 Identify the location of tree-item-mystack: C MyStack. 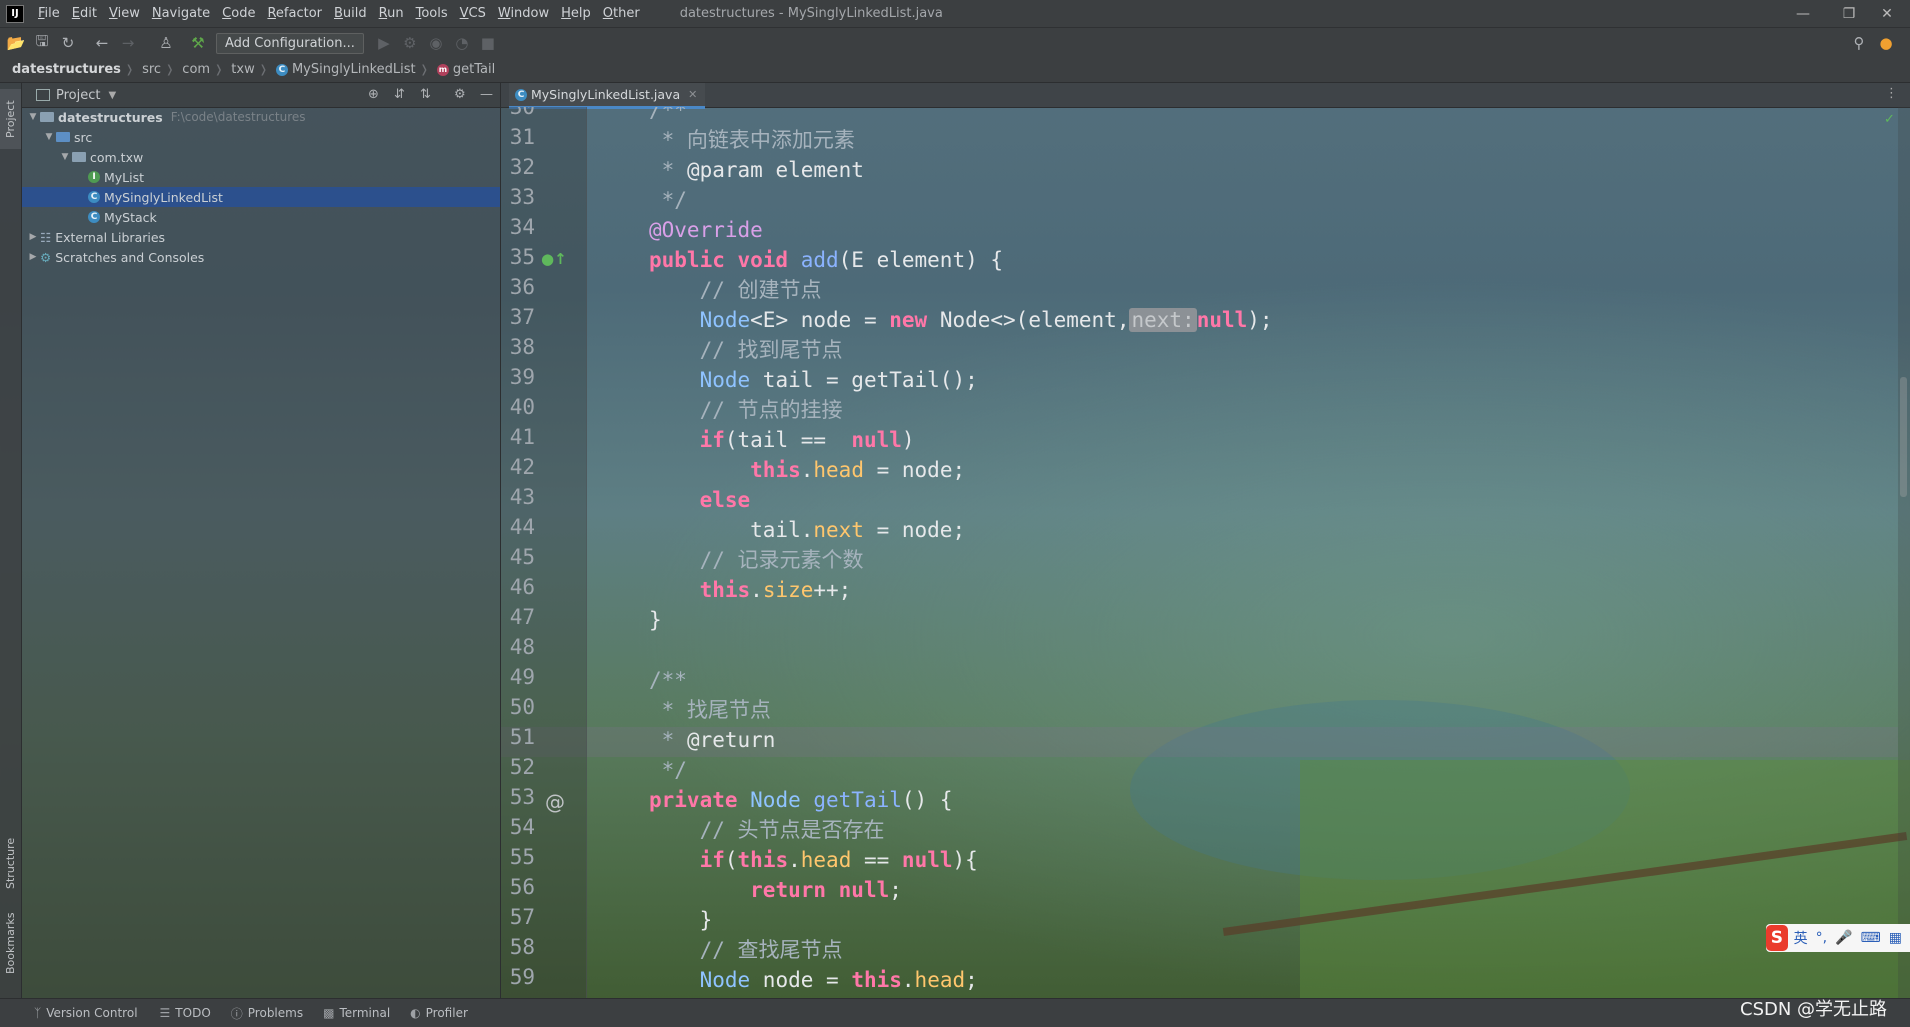
(294, 217).